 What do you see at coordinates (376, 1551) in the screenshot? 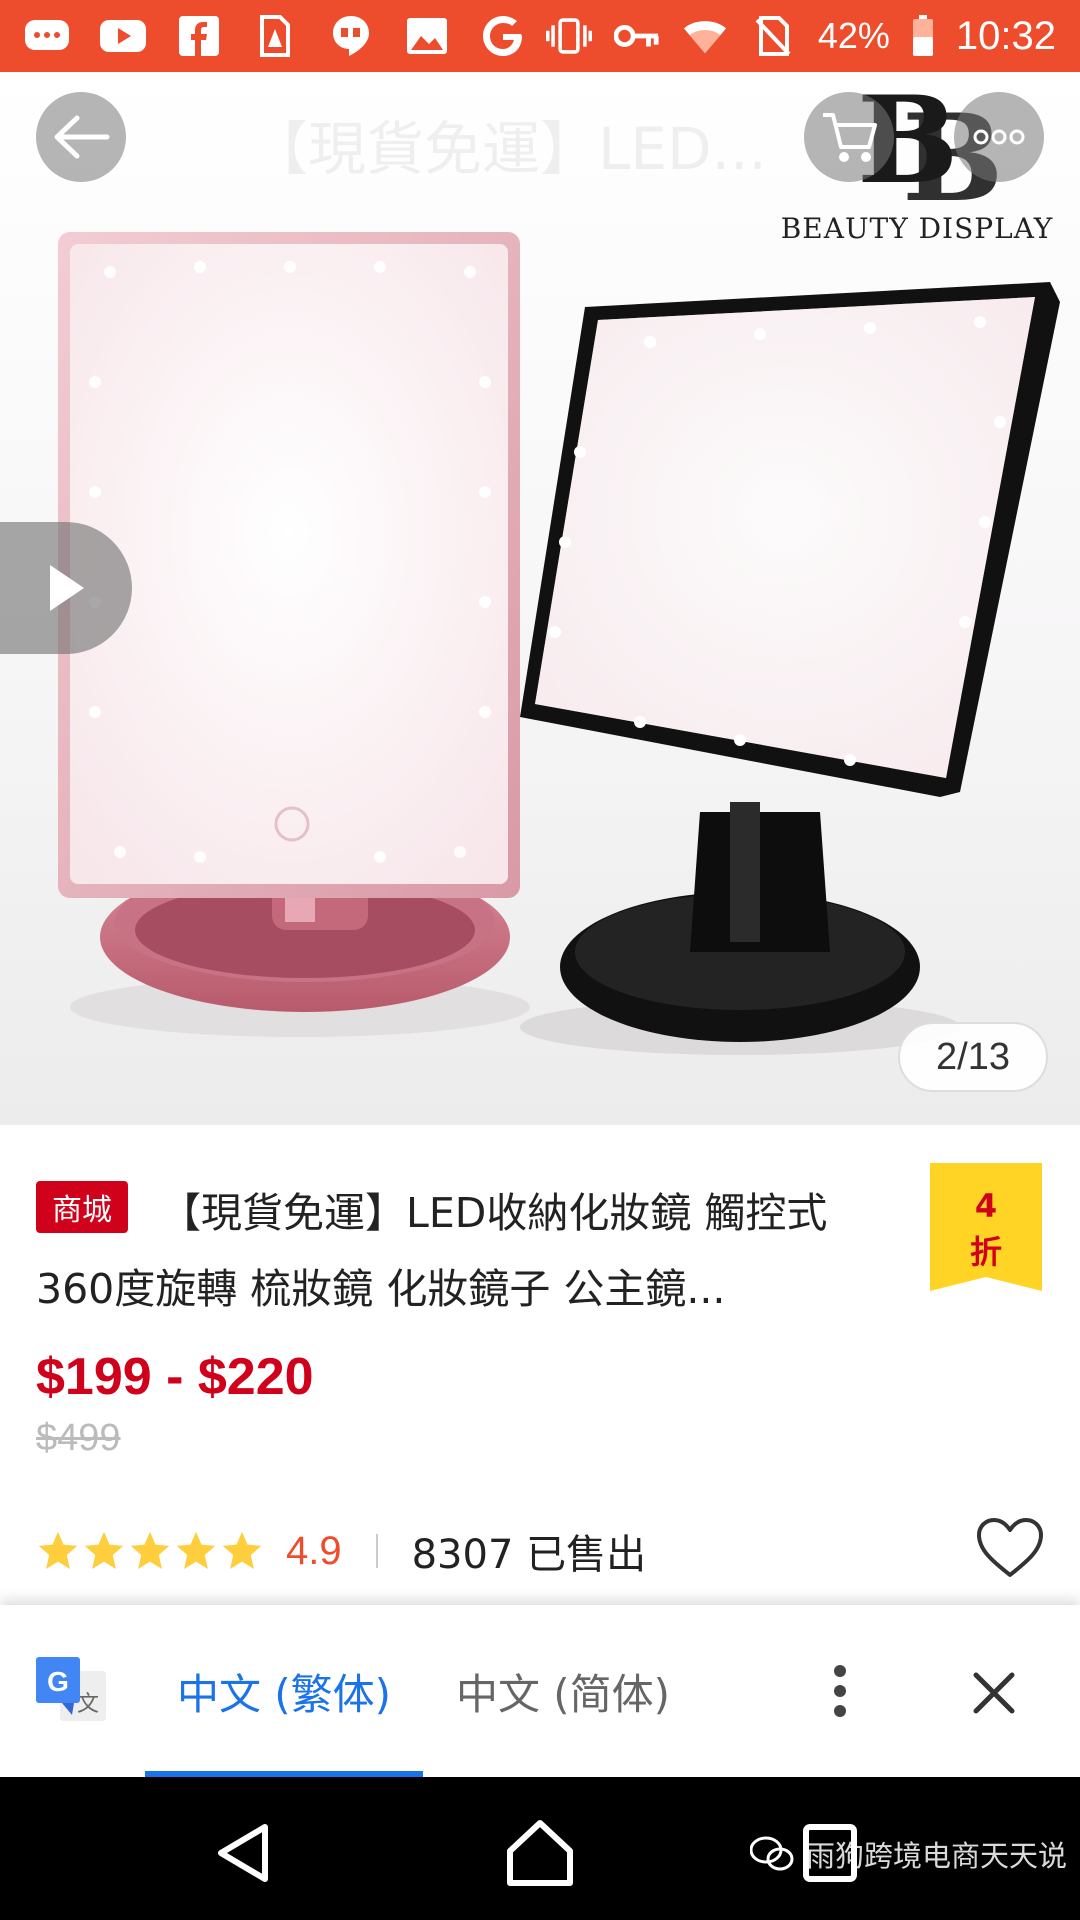
I see `divider` at bounding box center [376, 1551].